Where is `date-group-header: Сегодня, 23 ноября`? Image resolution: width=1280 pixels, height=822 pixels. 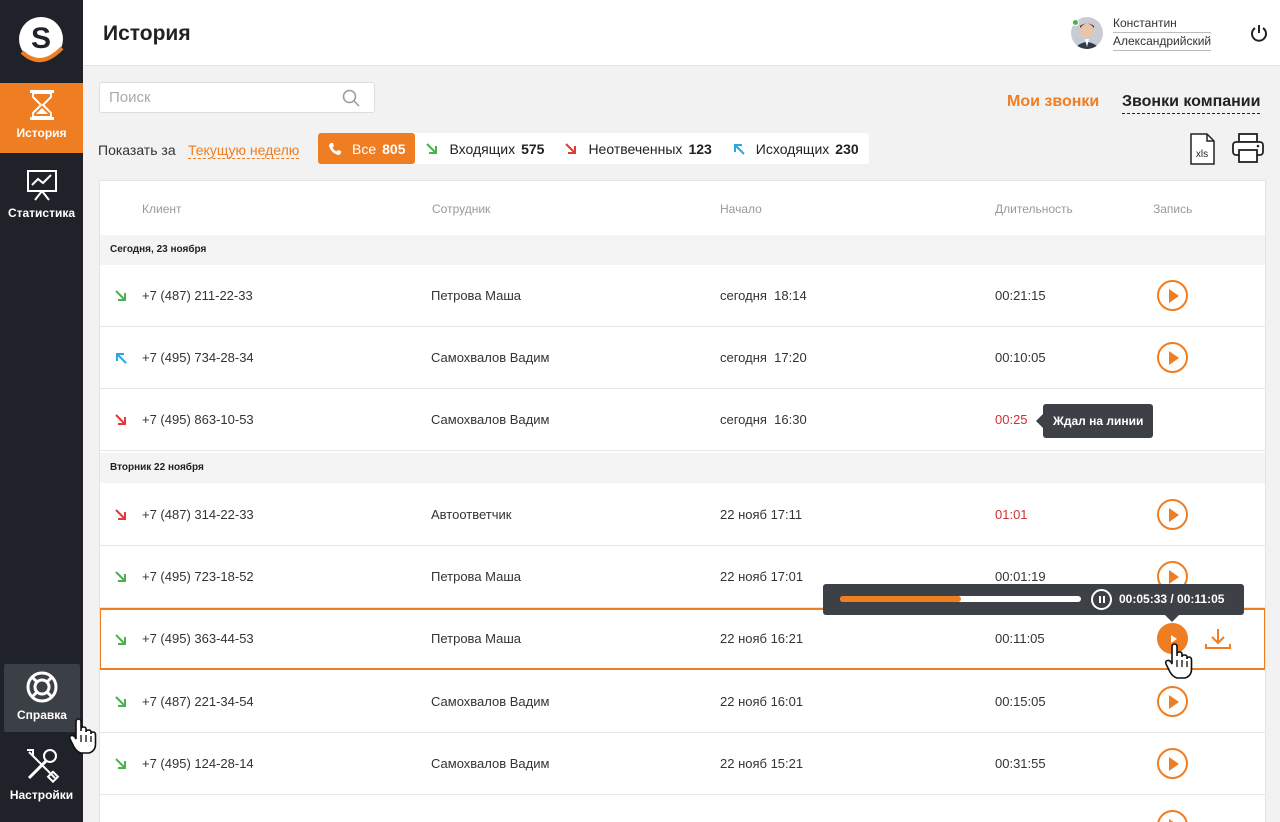
date-group-header: Сегодня, 23 ноября is located at coordinates (682, 250).